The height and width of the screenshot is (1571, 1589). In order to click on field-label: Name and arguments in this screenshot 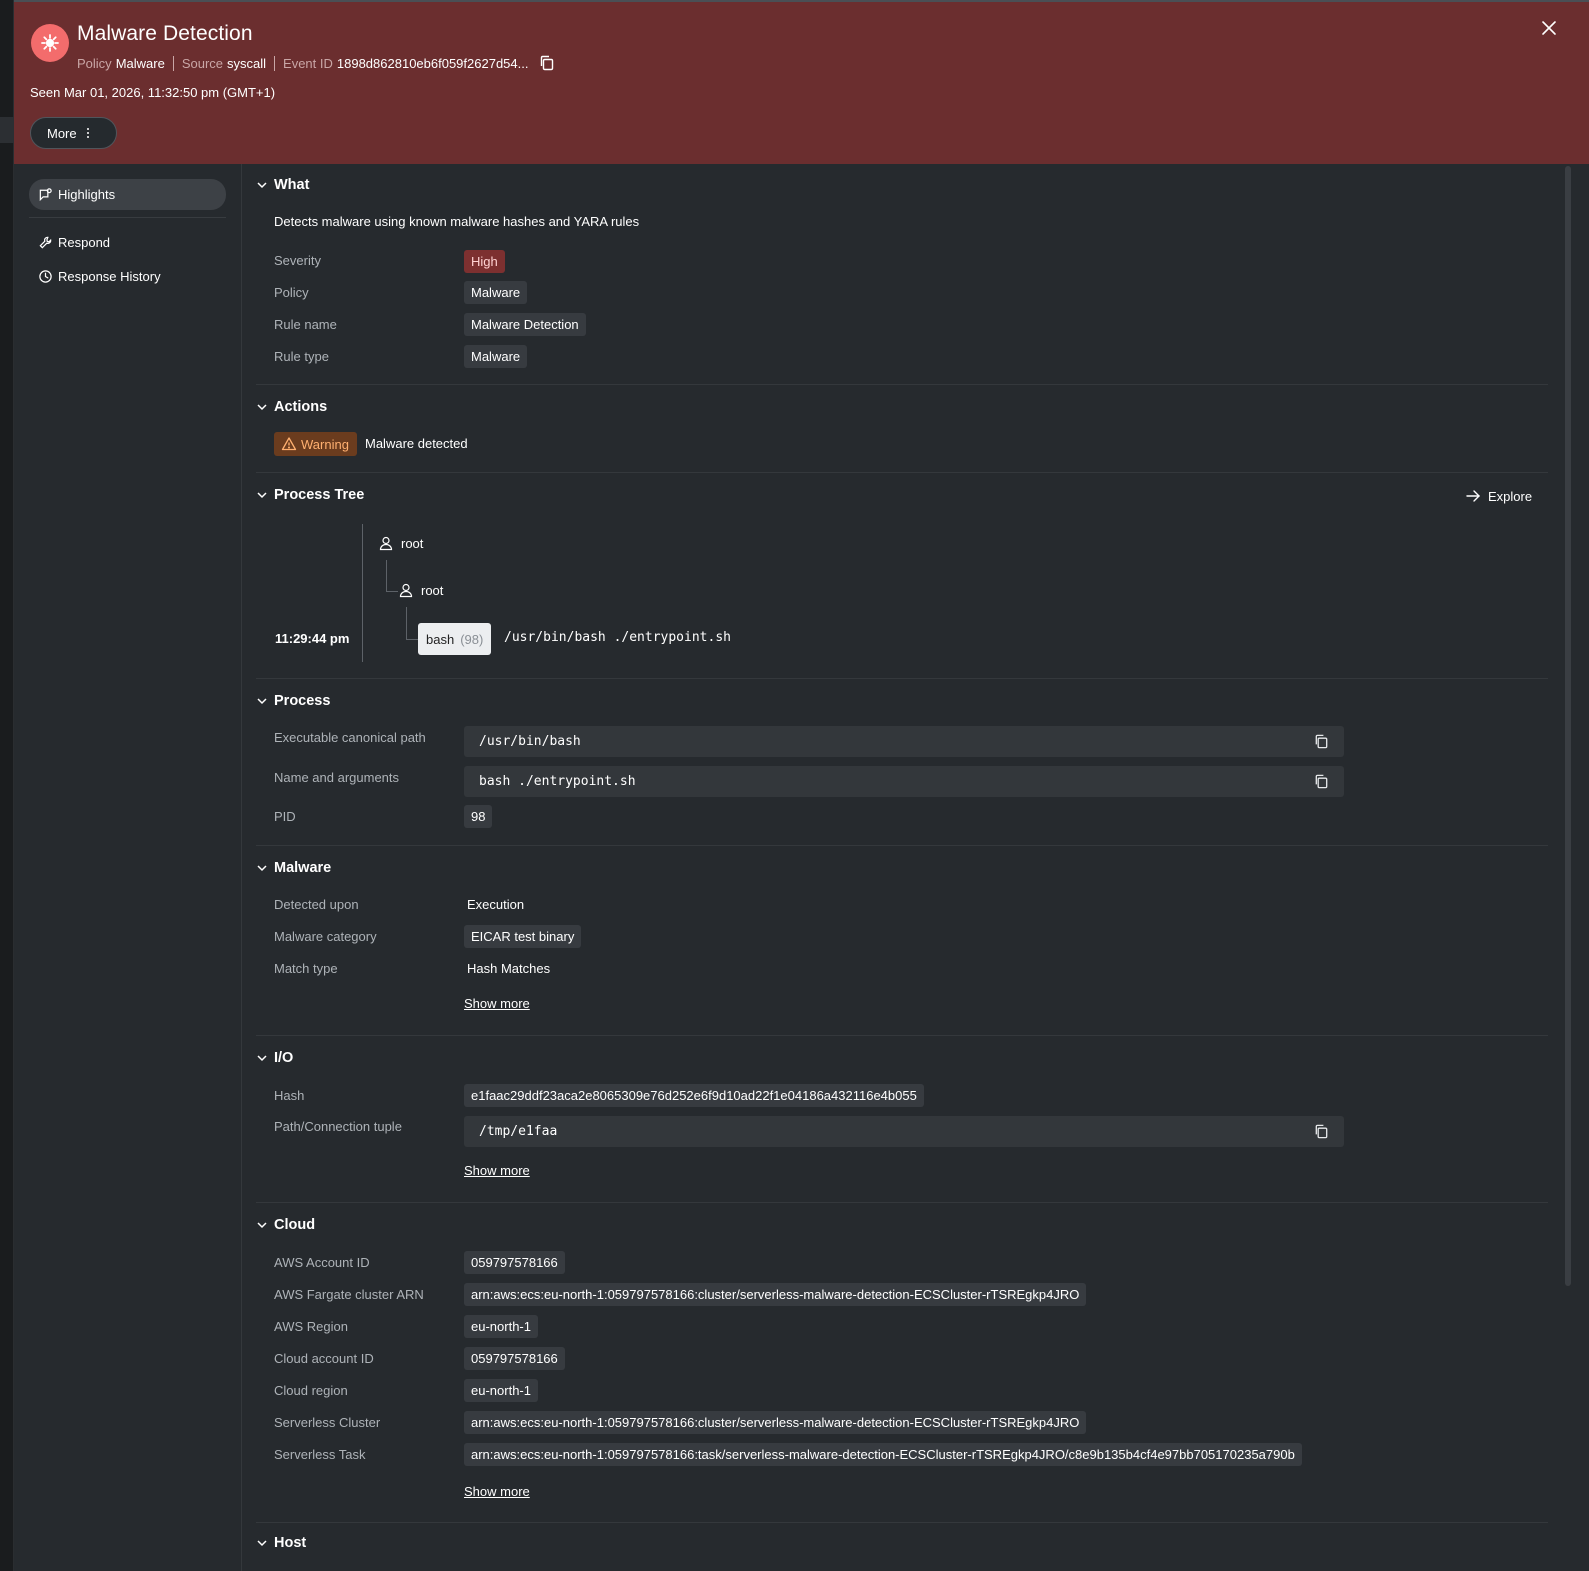, I will do `click(337, 777)`.